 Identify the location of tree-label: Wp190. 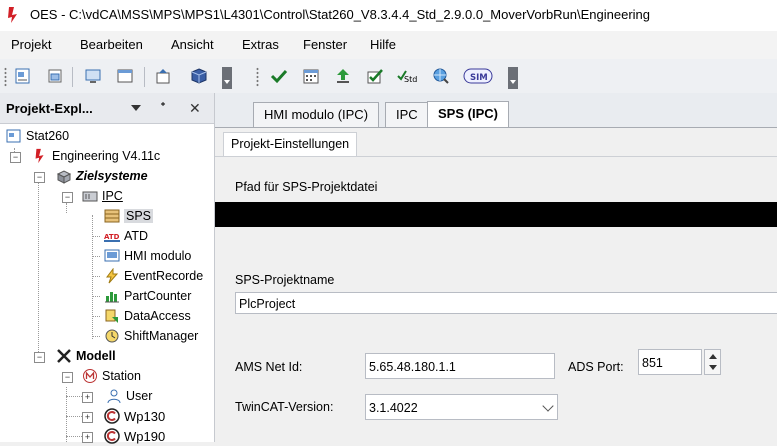
(145, 436).